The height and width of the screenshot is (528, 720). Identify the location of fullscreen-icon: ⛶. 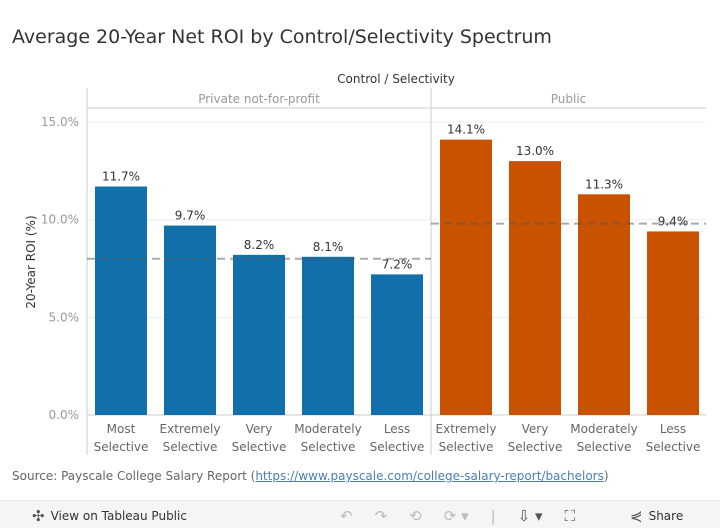
(570, 516).